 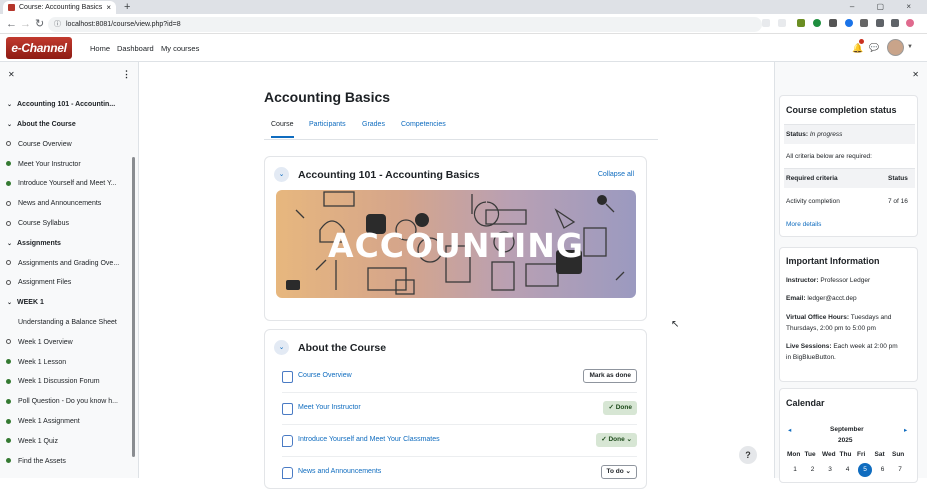 What do you see at coordinates (857, 48) in the screenshot?
I see `notification-bell-icon: 🔔` at bounding box center [857, 48].